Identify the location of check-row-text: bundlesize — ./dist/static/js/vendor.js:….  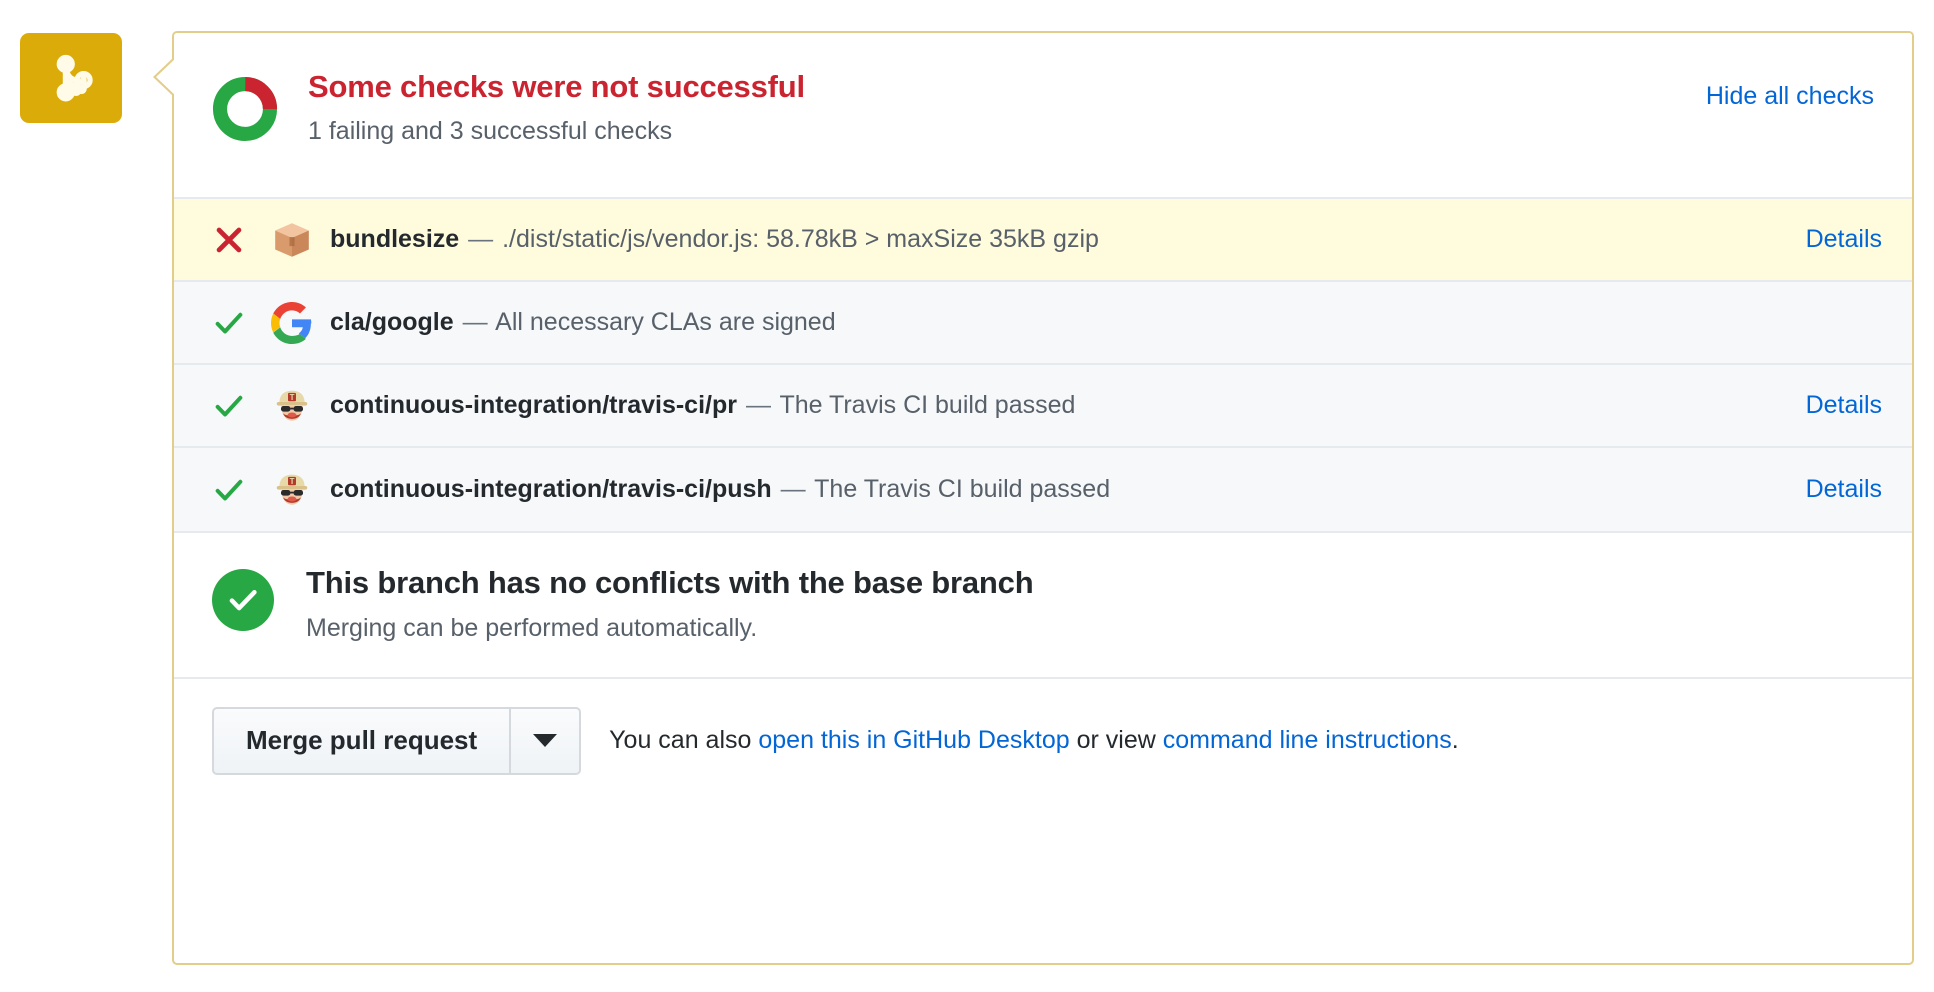
(1058, 239).